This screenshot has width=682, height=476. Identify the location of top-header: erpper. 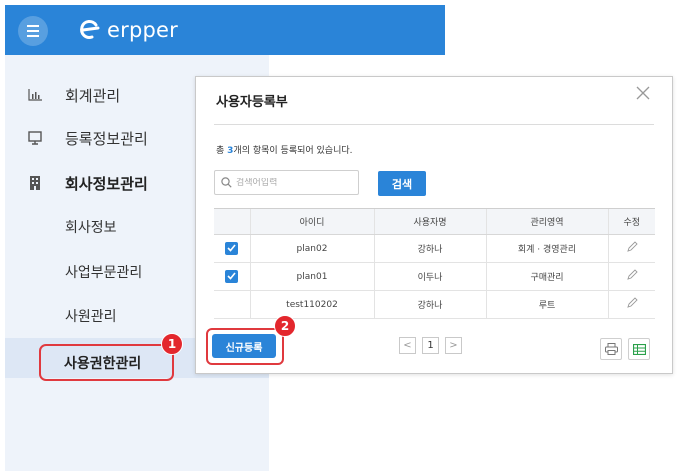
(225, 30).